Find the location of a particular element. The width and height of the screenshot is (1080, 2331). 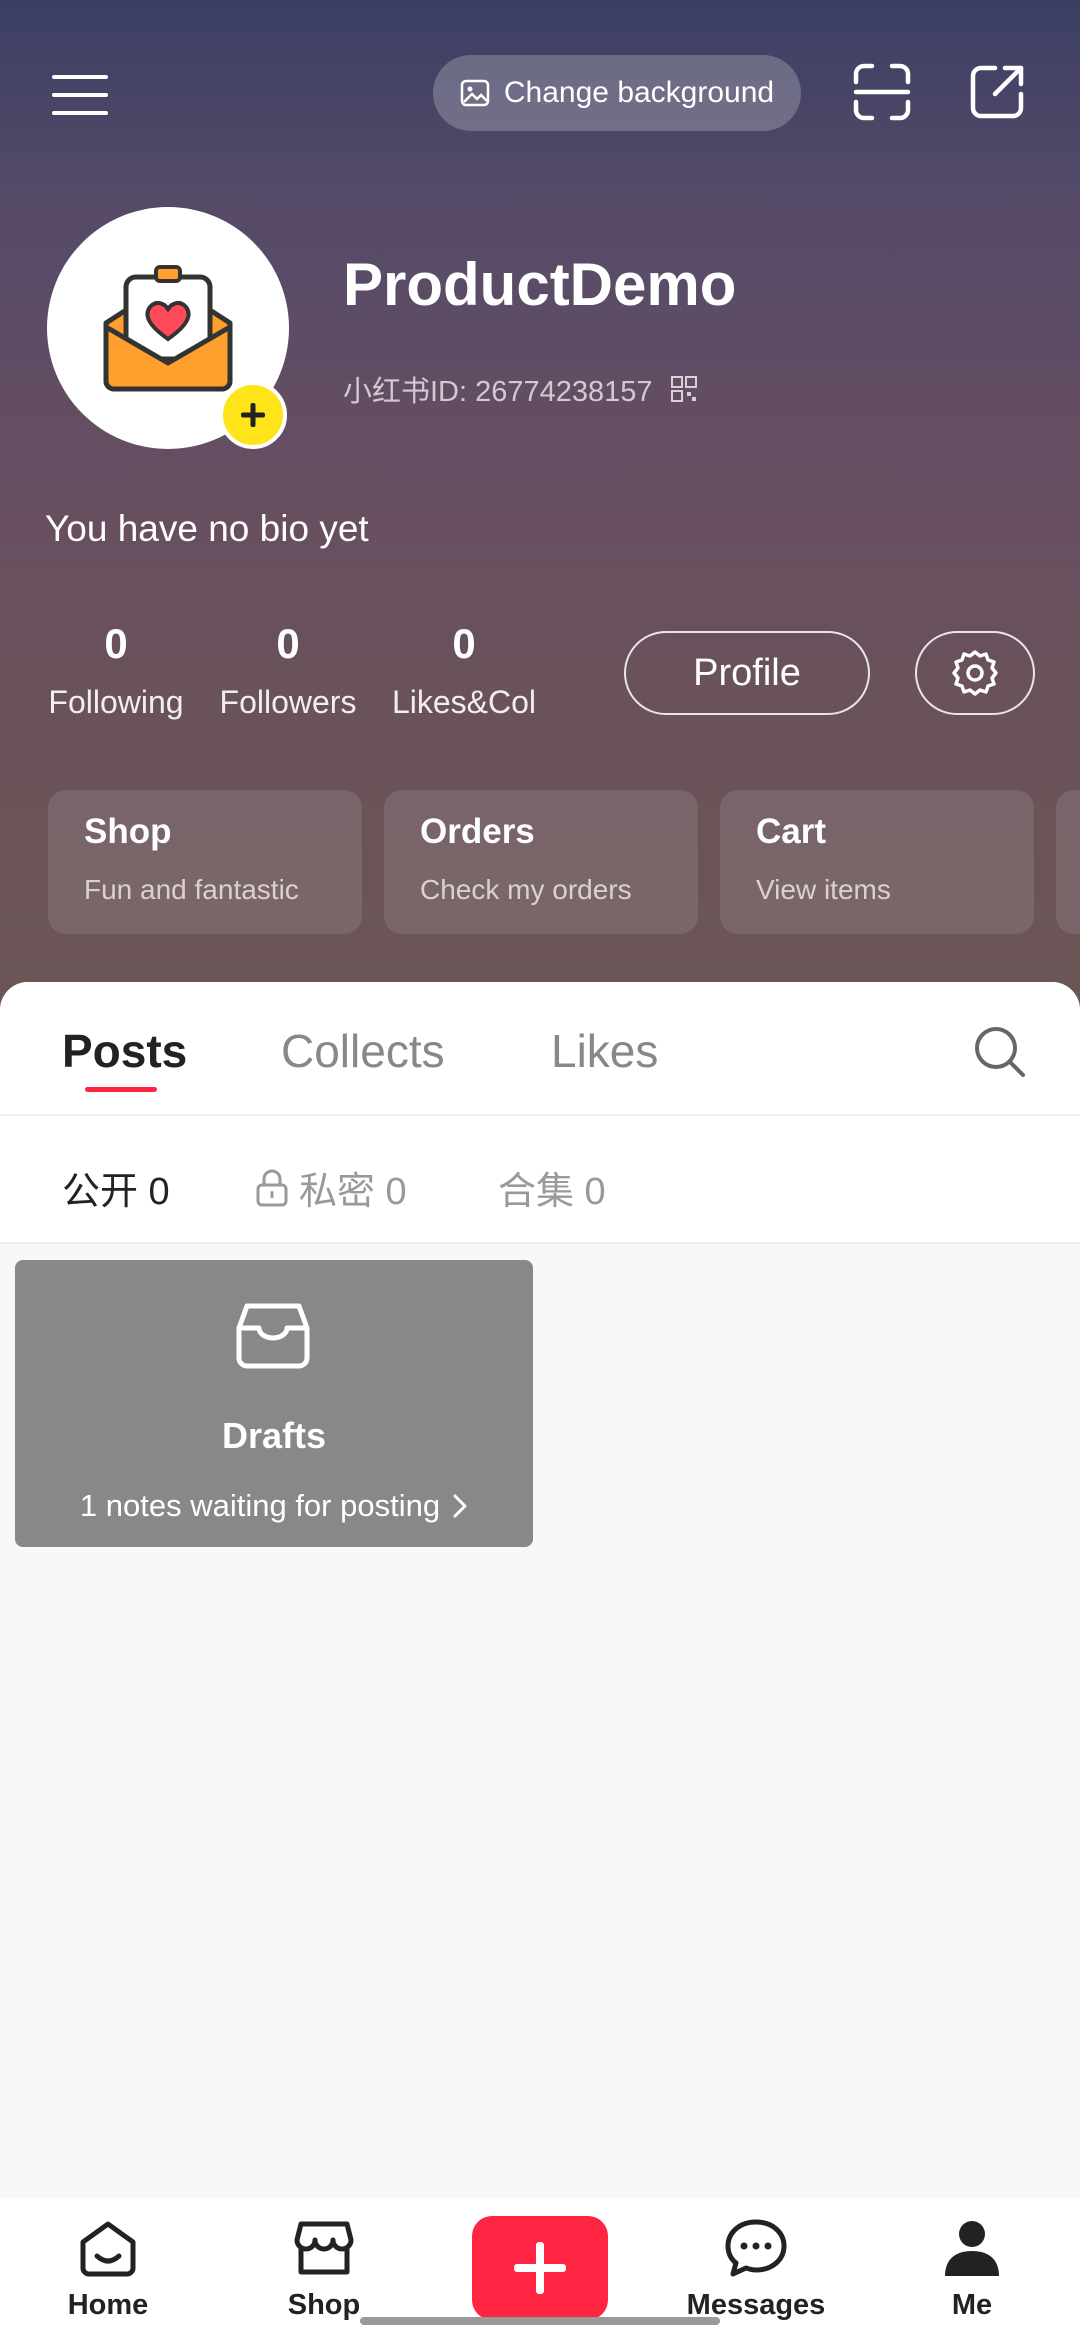

nav-me: Me is located at coordinates (972, 2270).